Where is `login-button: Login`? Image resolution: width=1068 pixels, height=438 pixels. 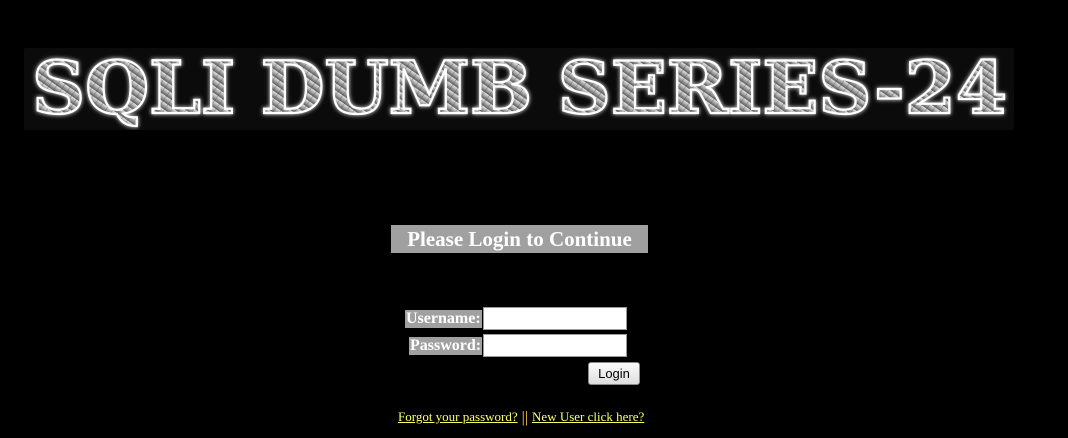 login-button: Login is located at coordinates (614, 373).